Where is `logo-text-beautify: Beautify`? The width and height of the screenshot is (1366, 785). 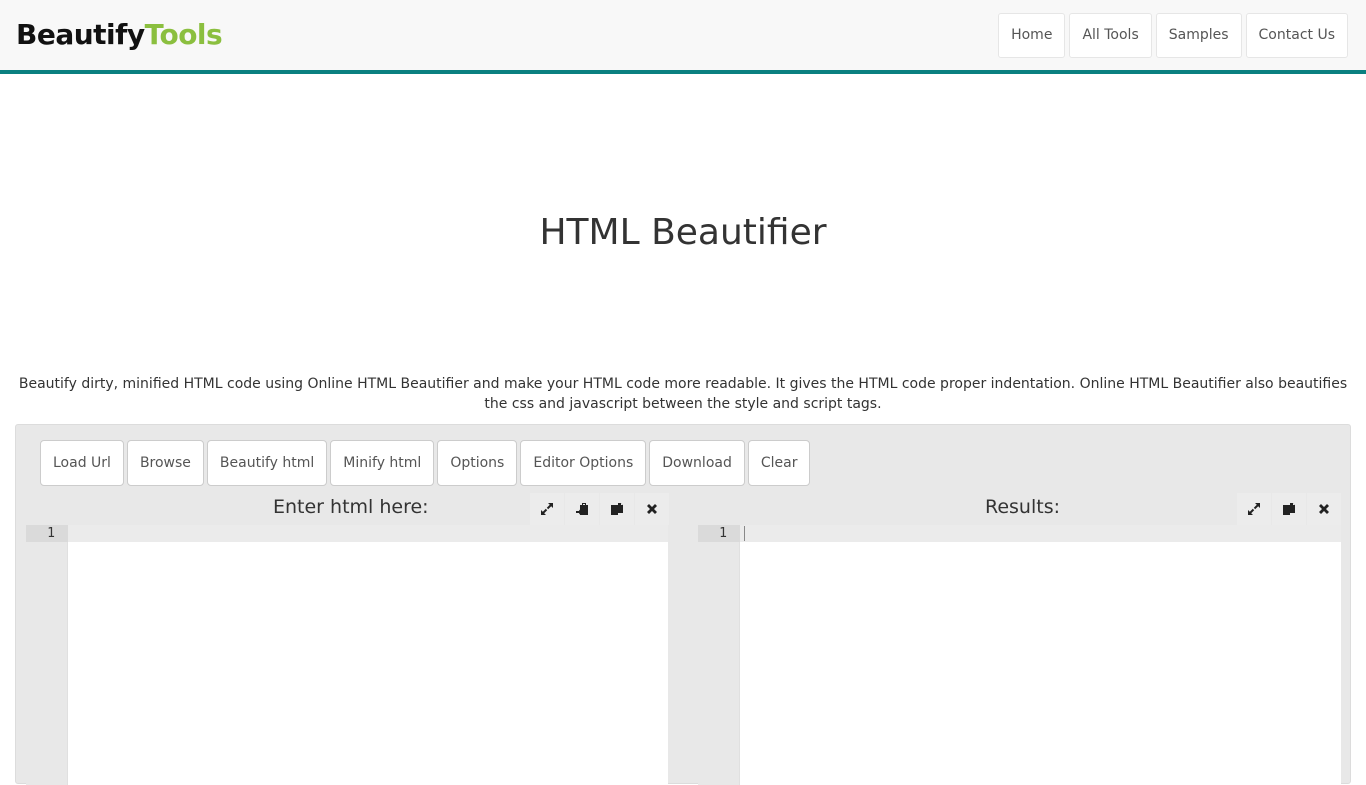 logo-text-beautify: Beautify is located at coordinates (80, 34).